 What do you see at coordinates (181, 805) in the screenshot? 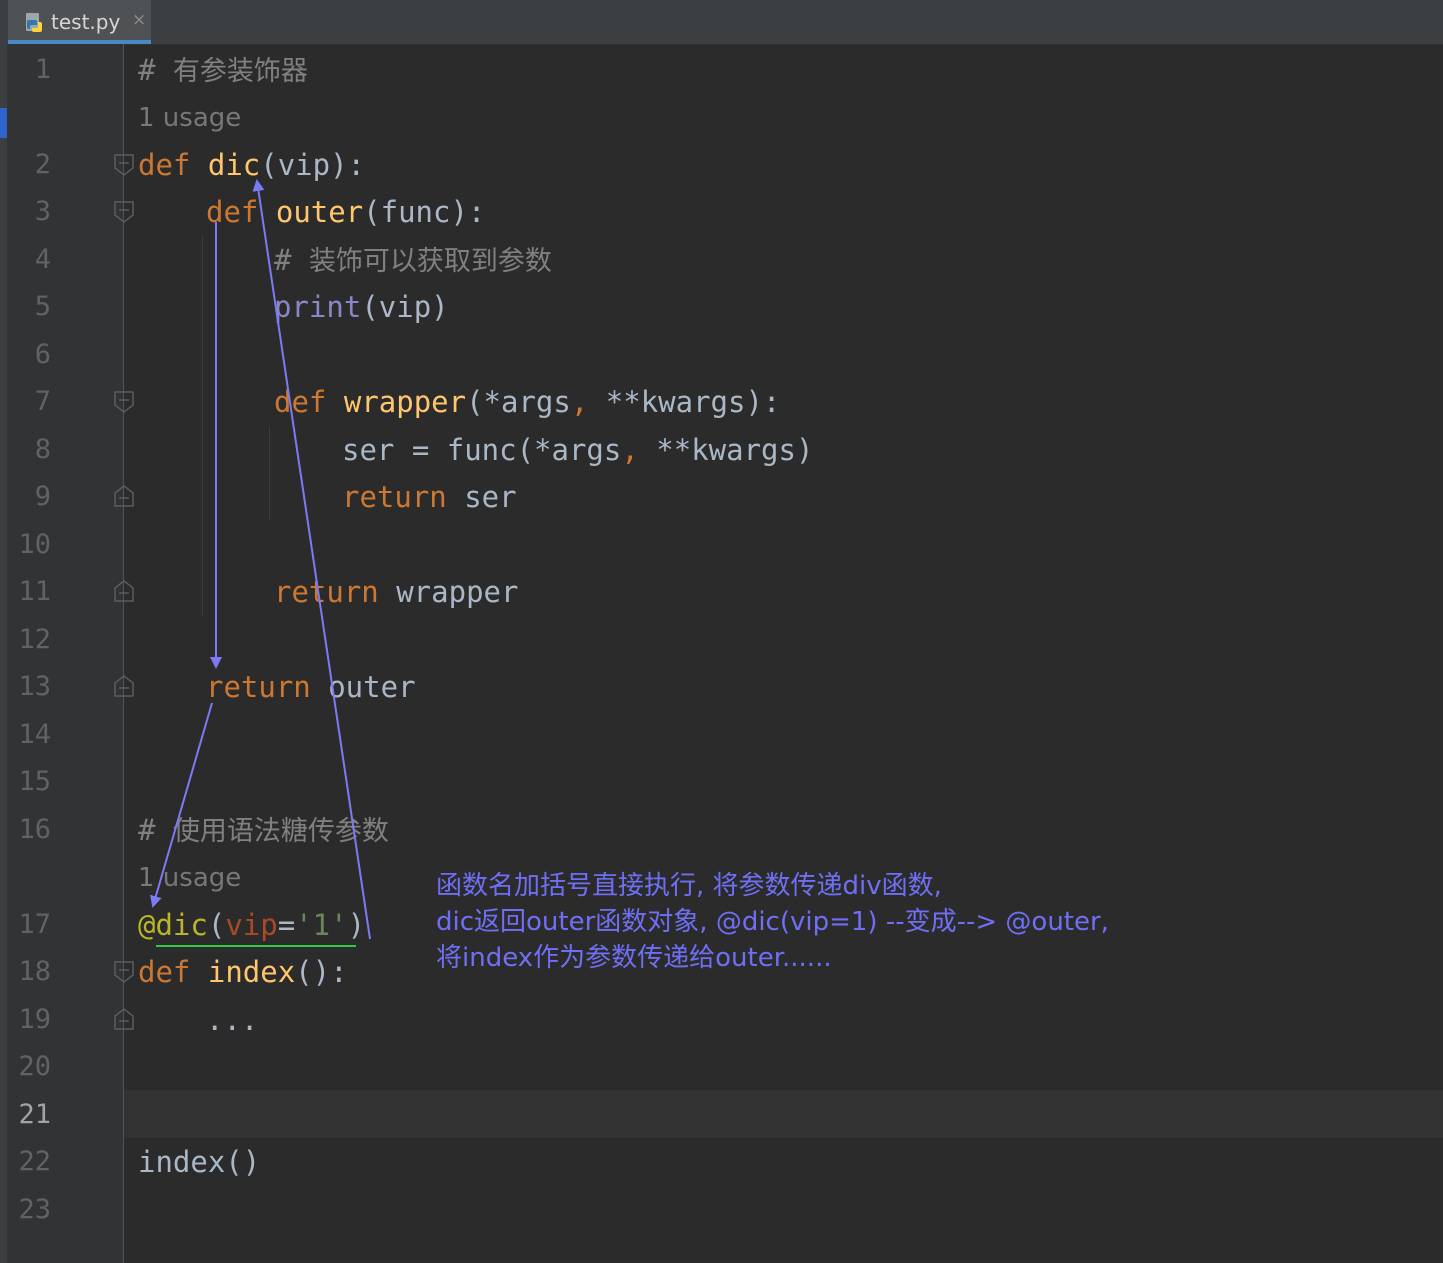
I see `arrow-return-to-decorator` at bounding box center [181, 805].